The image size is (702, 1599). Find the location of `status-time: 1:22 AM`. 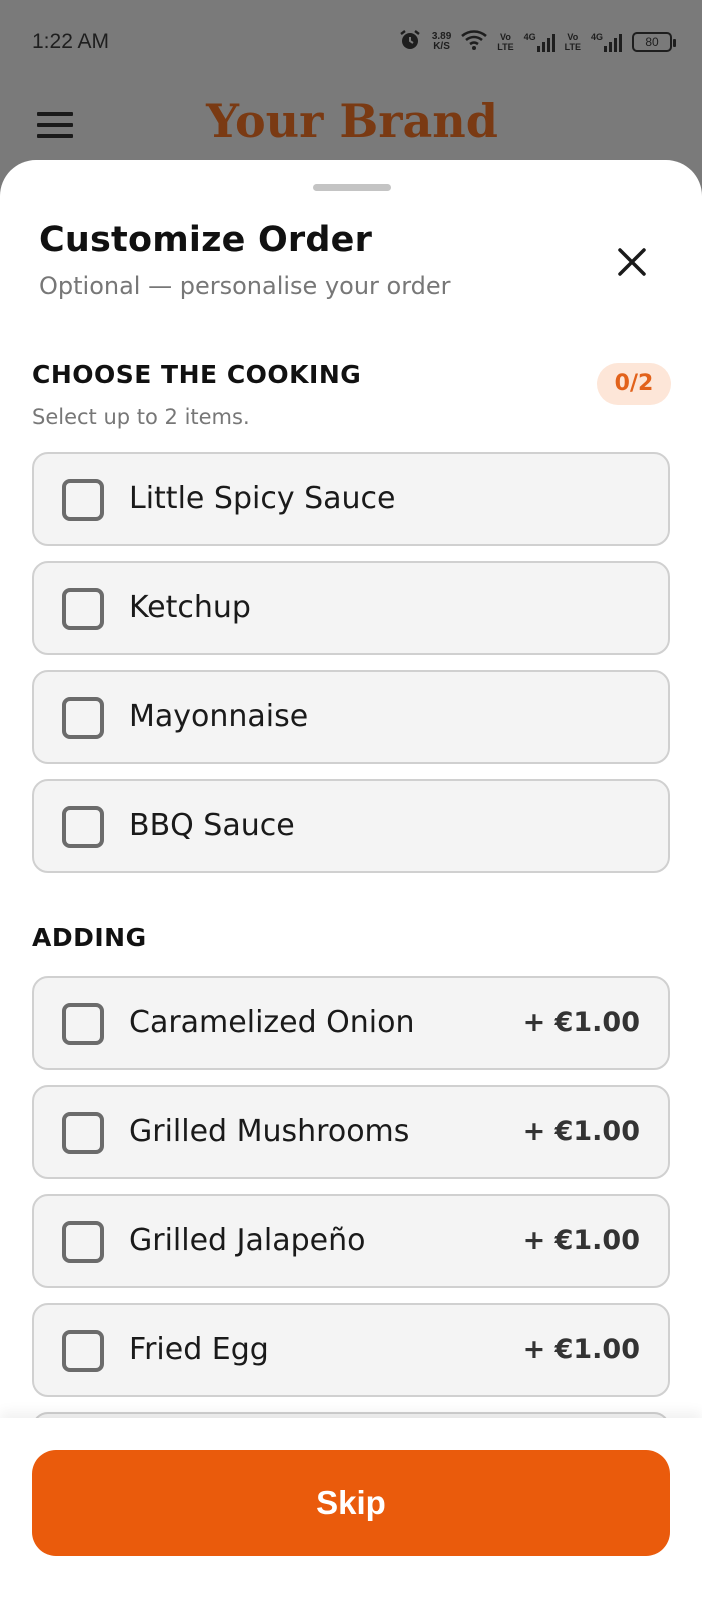

status-time: 1:22 AM is located at coordinates (71, 41).